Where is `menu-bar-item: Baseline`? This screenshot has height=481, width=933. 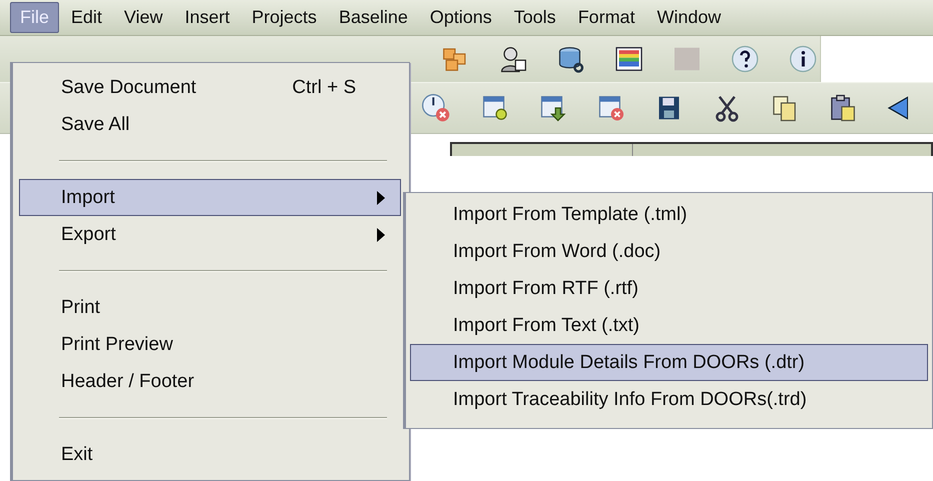 menu-bar-item: Baseline is located at coordinates (373, 17).